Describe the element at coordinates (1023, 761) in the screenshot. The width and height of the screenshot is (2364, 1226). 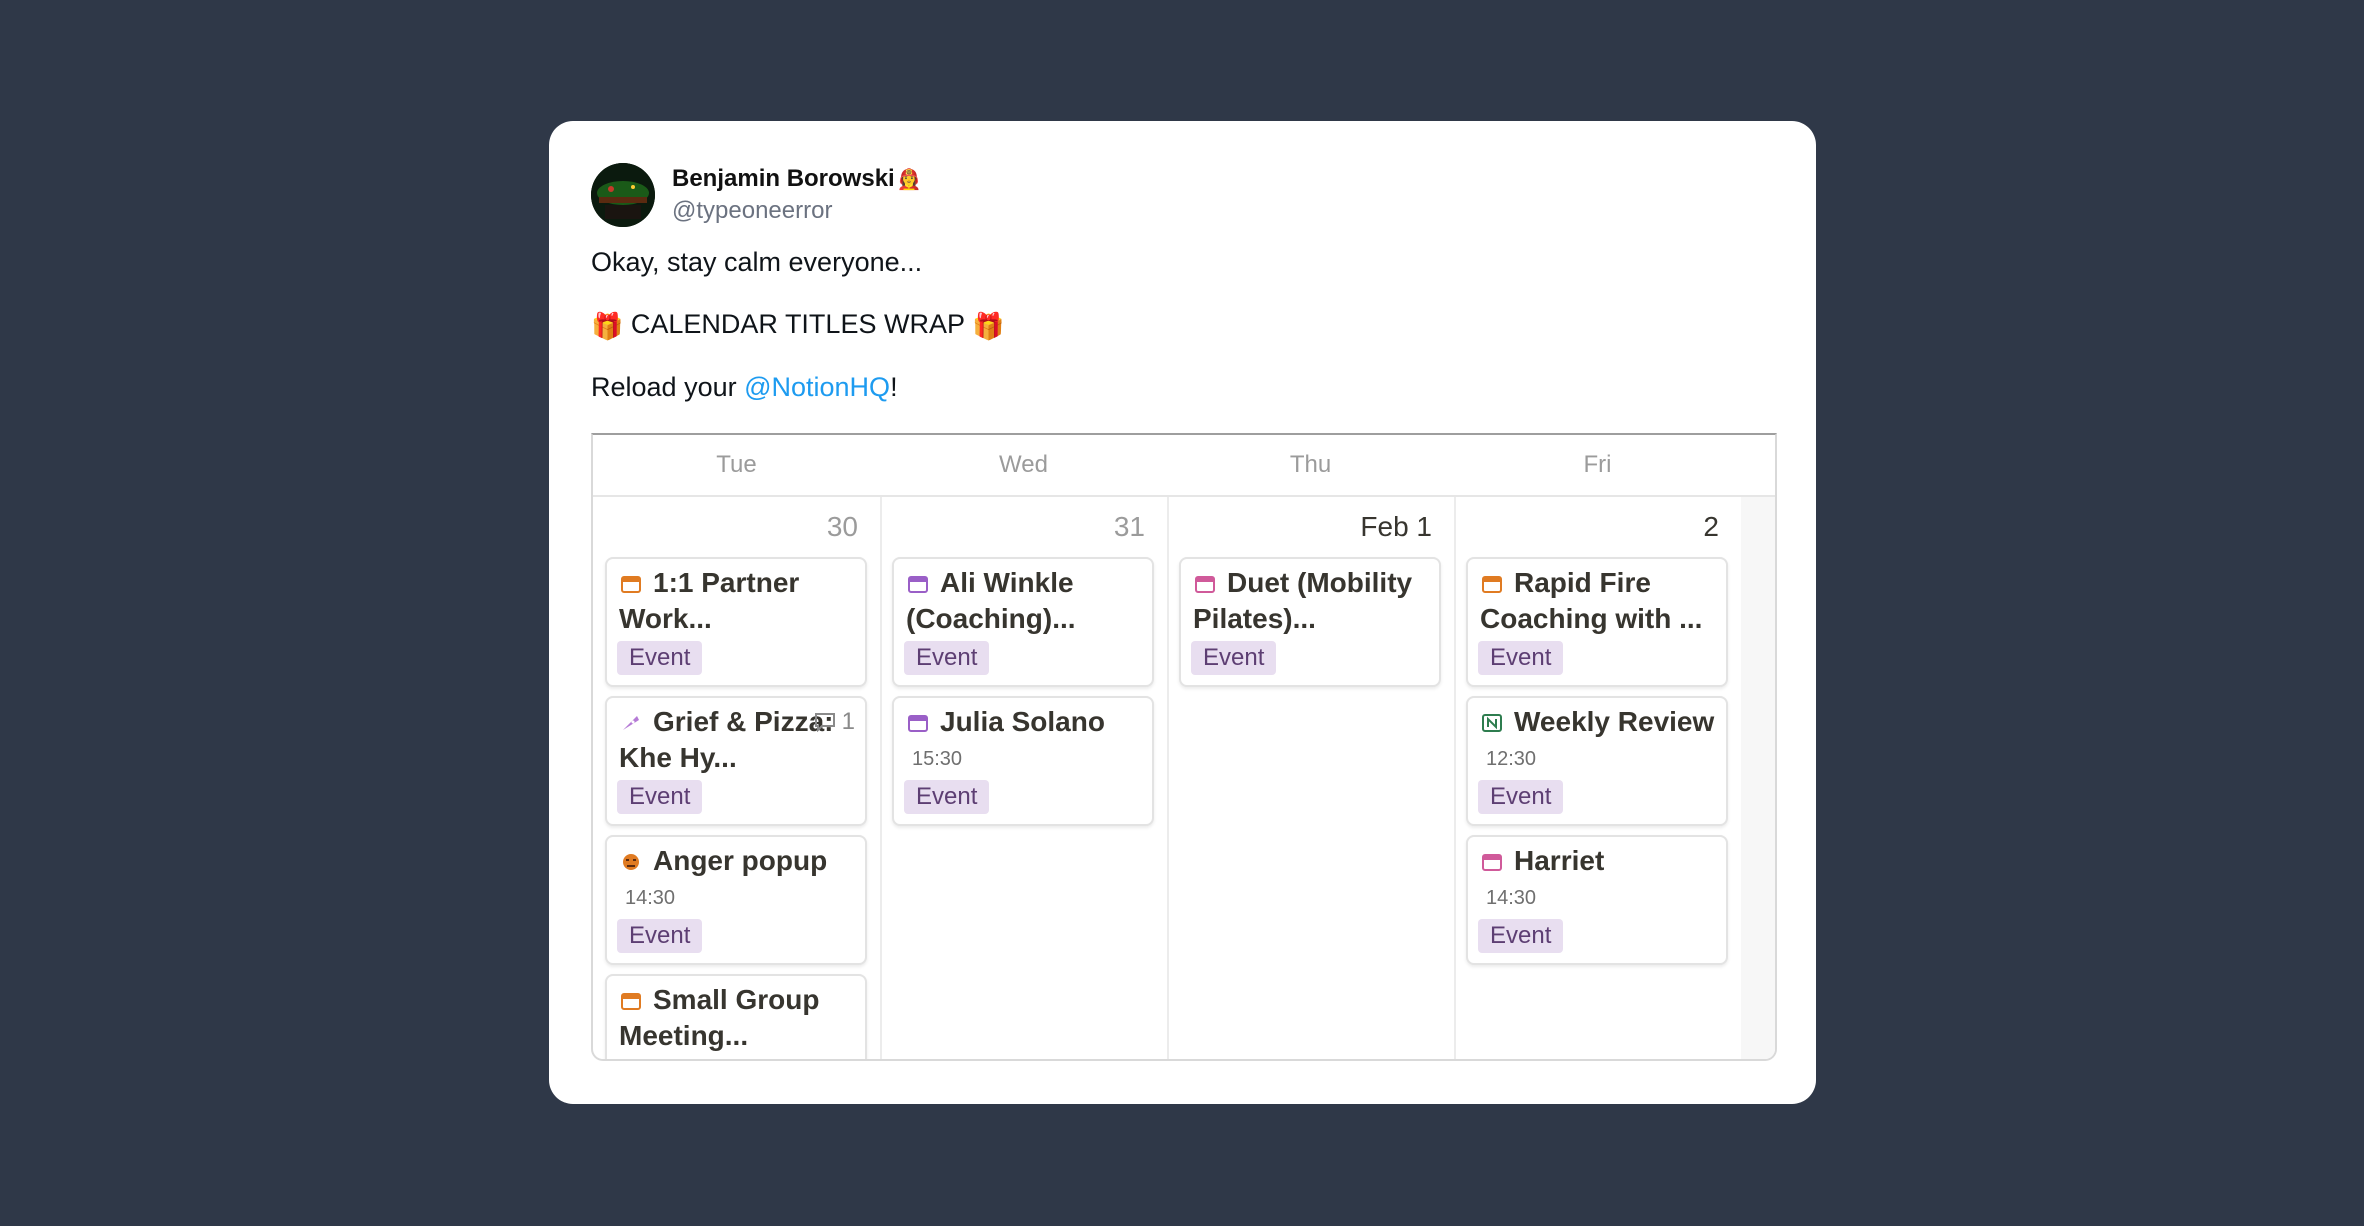
I see `event-card: Julia Solano 15:30 Event` at that location.